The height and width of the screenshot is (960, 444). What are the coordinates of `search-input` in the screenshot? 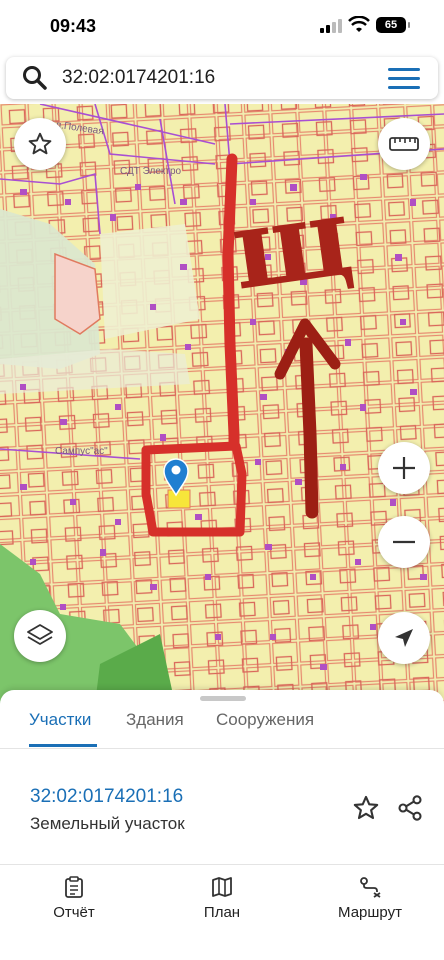 It's located at (212, 78).